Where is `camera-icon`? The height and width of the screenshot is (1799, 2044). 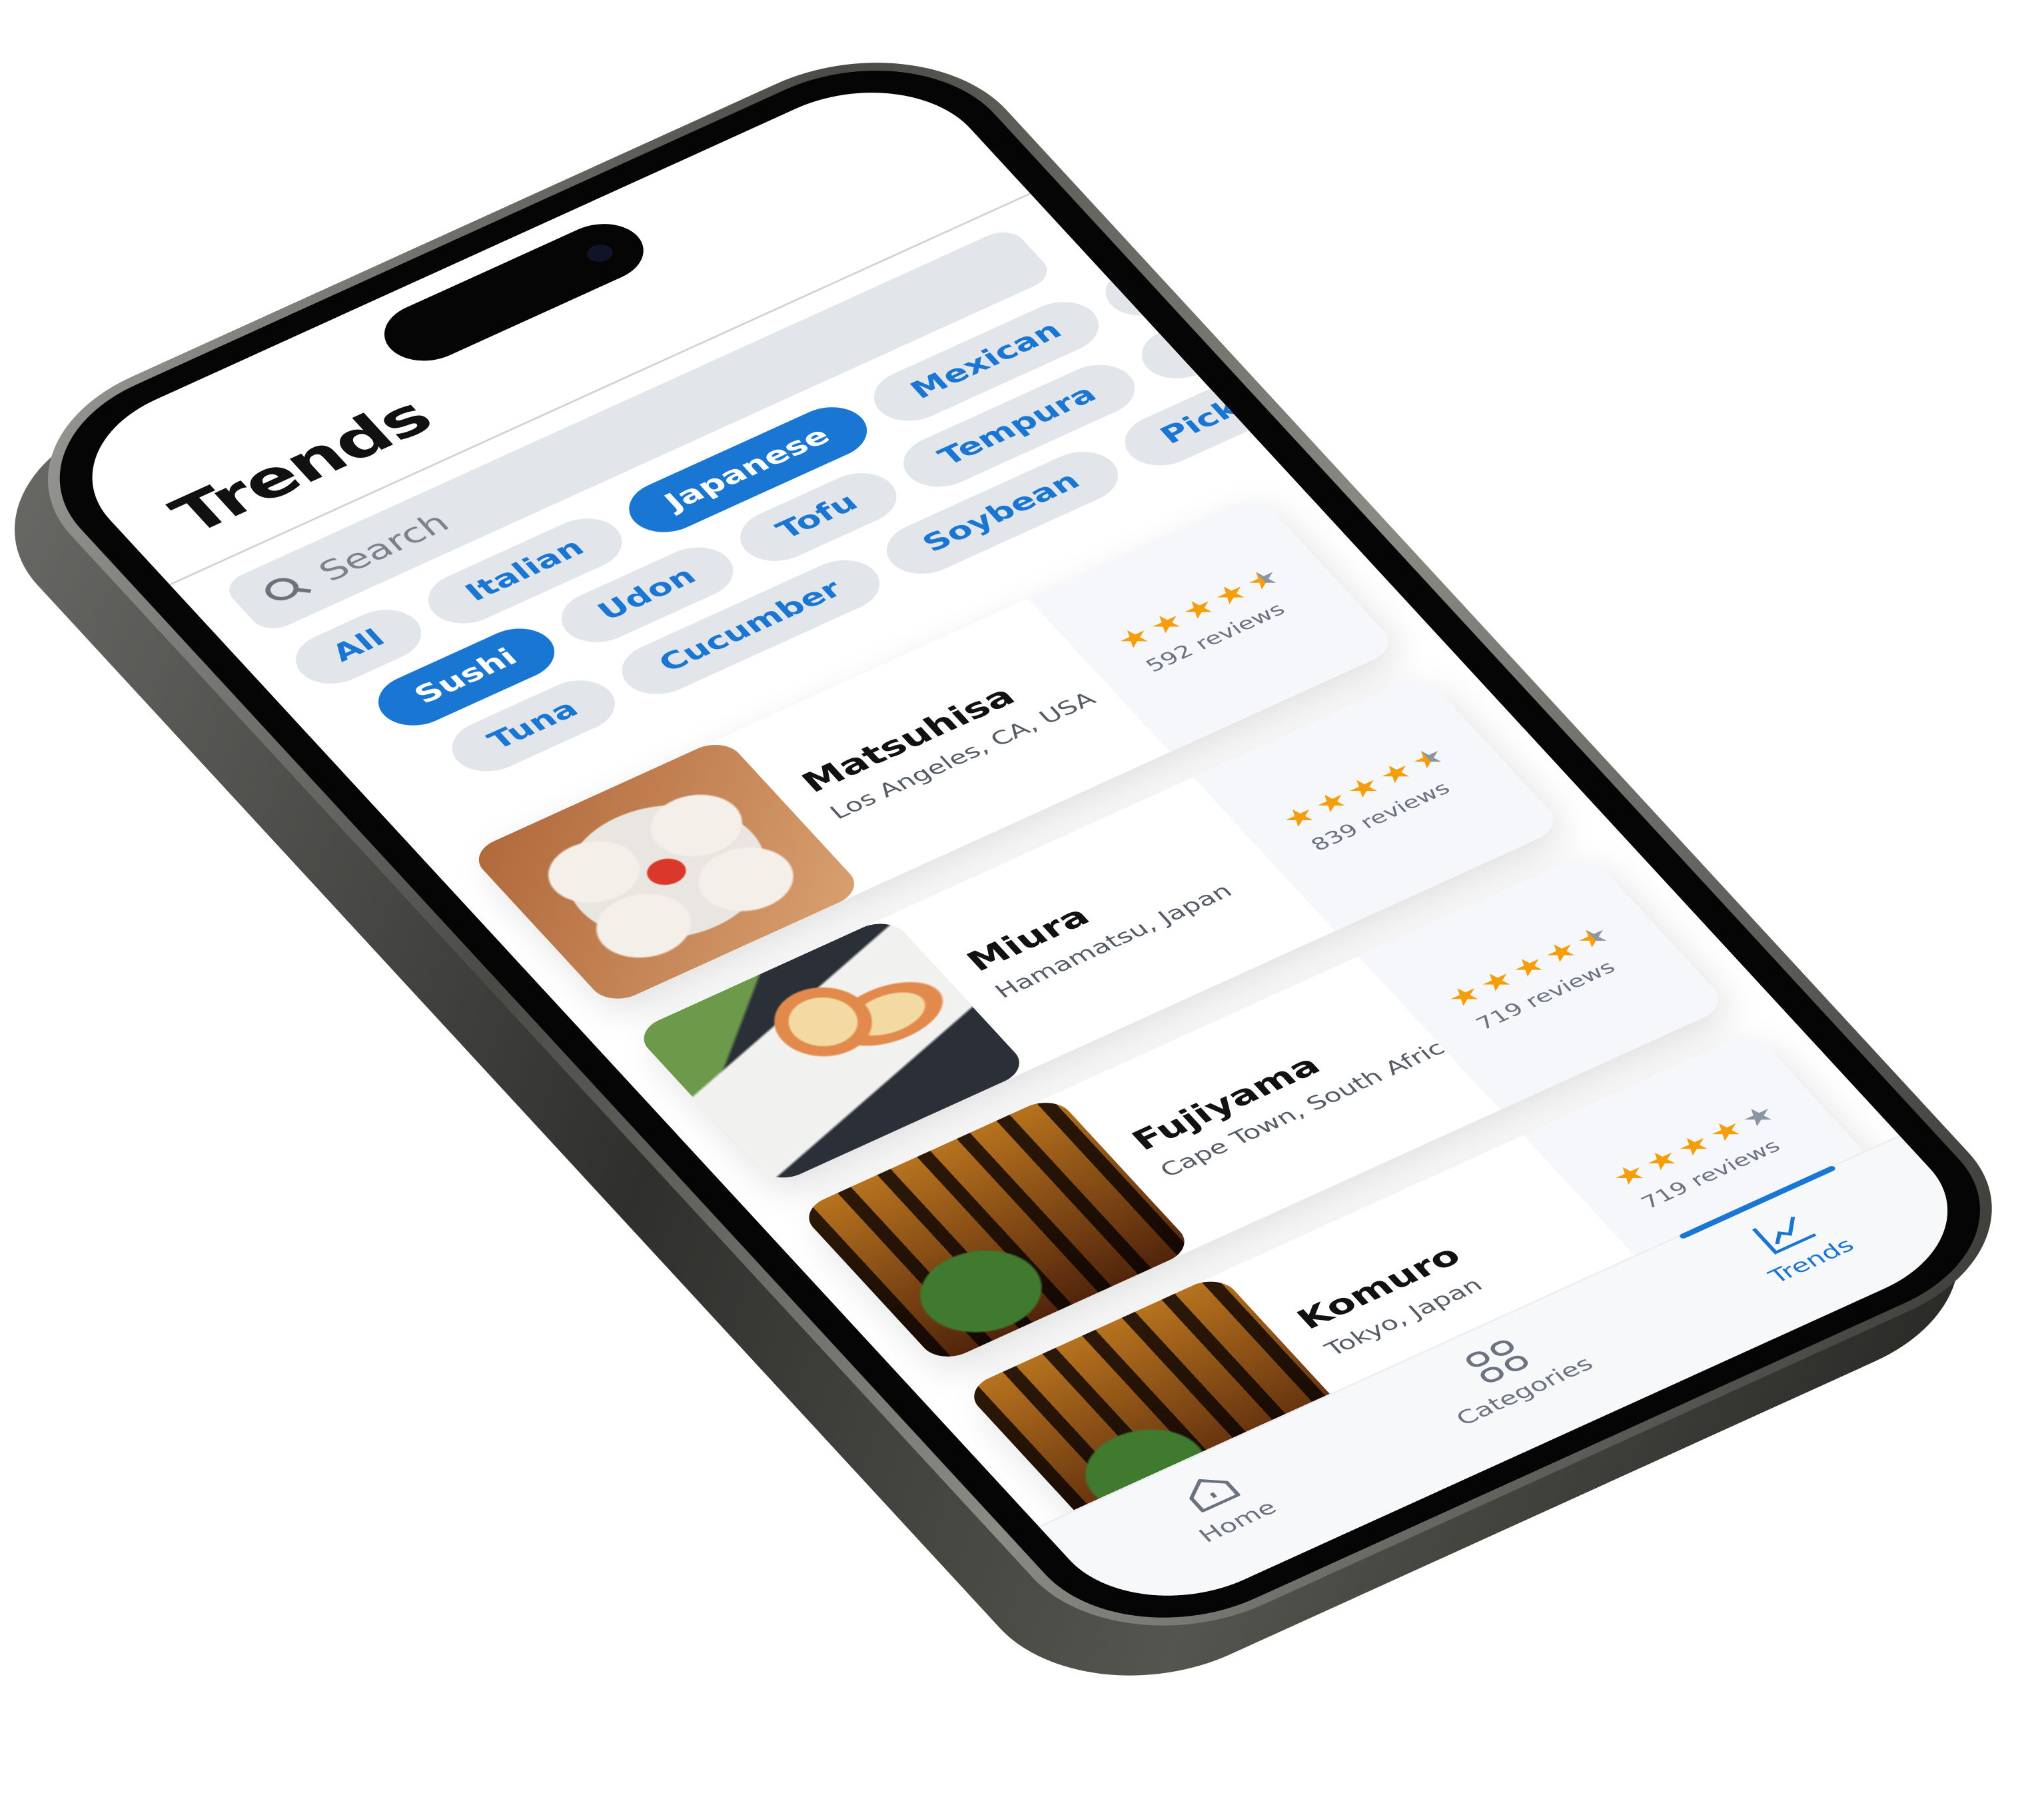 camera-icon is located at coordinates (600, 253).